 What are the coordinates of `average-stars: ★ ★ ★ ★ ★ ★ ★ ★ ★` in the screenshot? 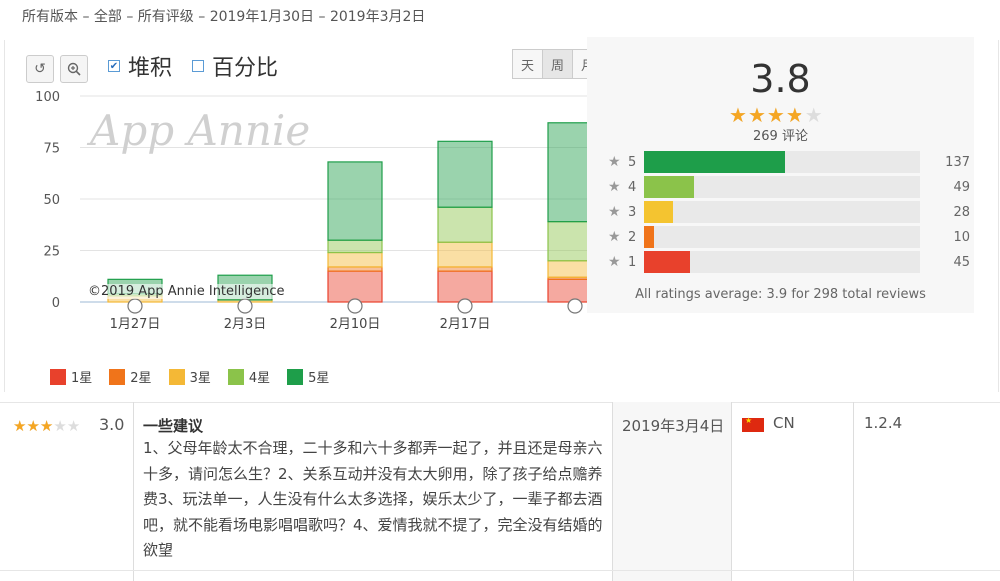 It's located at (776, 115).